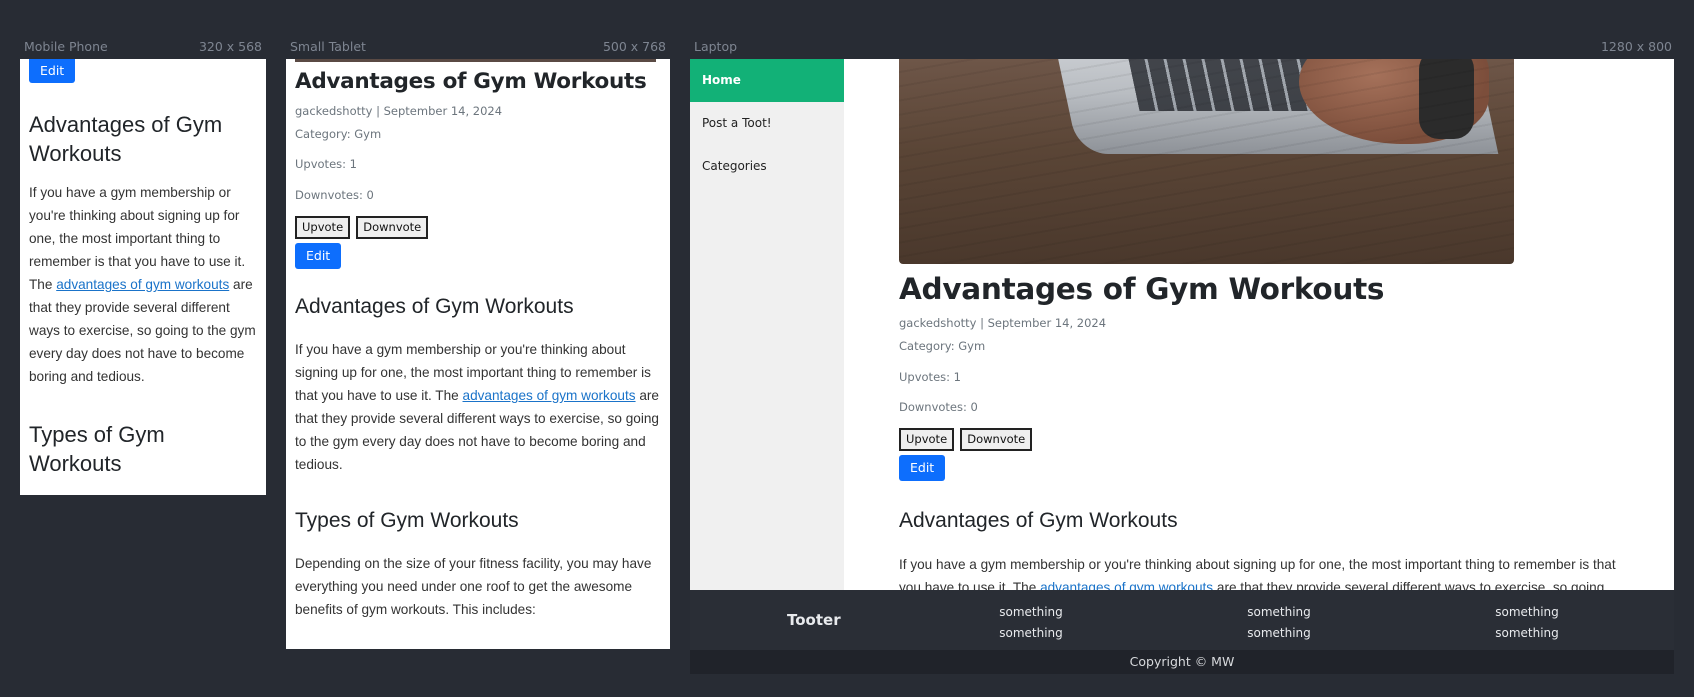  What do you see at coordinates (1636, 46) in the screenshot?
I see `laptop-frame-size: 1280 x 800` at bounding box center [1636, 46].